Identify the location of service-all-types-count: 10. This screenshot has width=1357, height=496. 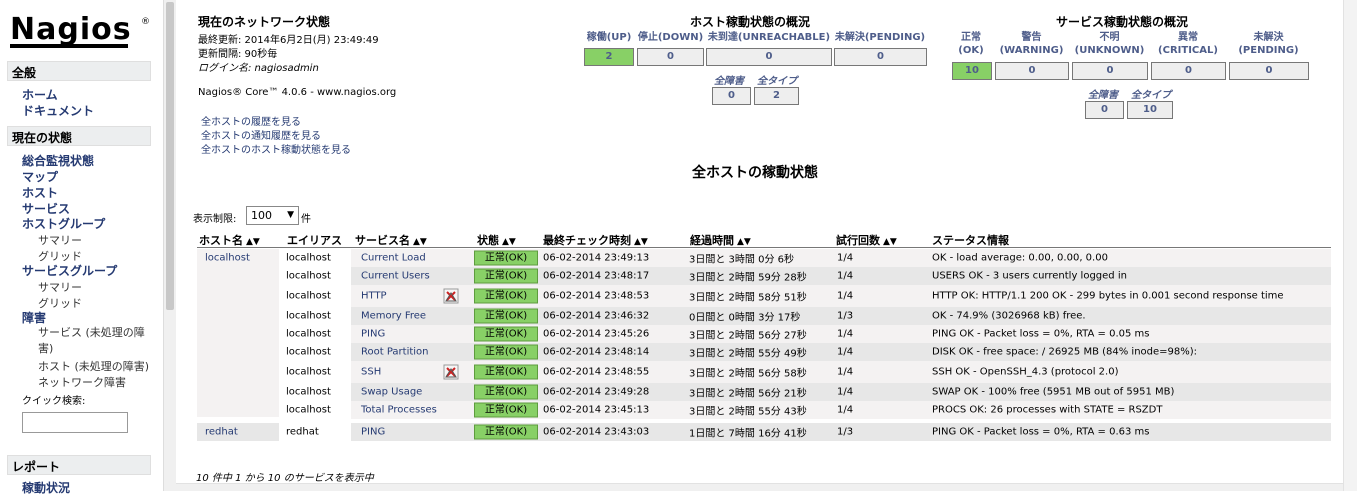
(1150, 110).